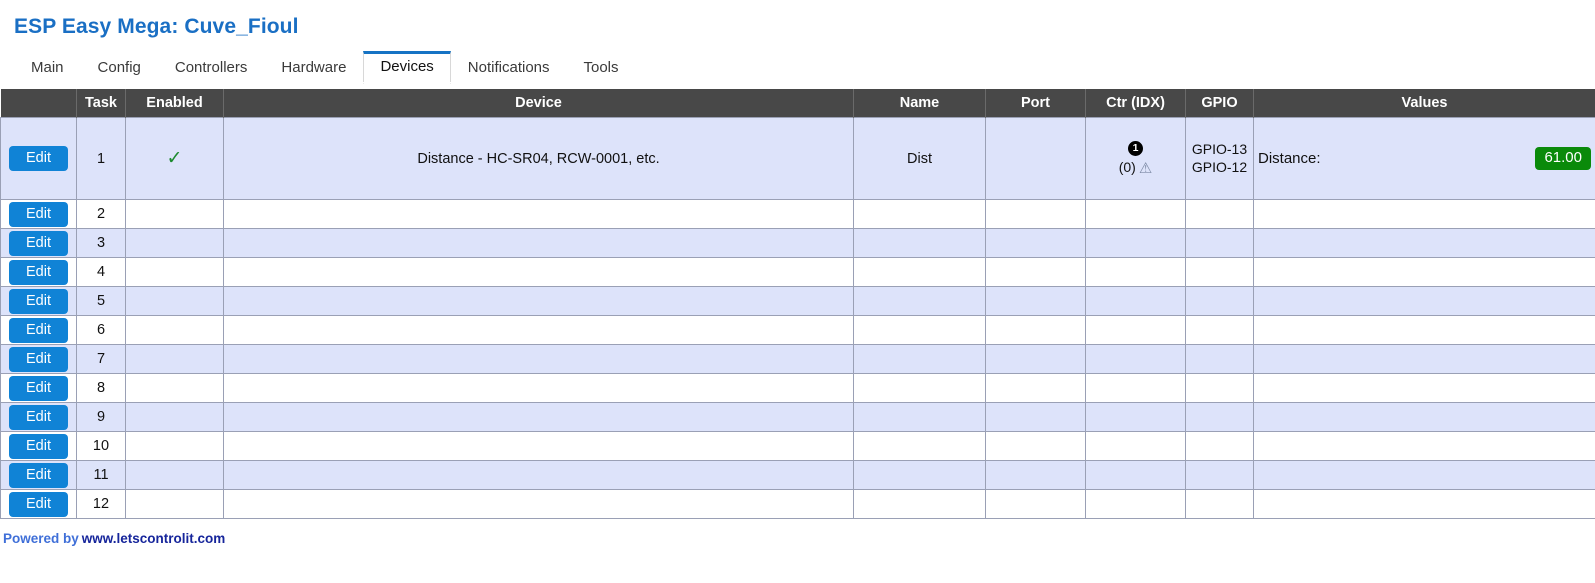 The width and height of the screenshot is (1595, 583). What do you see at coordinates (41, 539) in the screenshot?
I see `footer-powered-by: Powered by` at bounding box center [41, 539].